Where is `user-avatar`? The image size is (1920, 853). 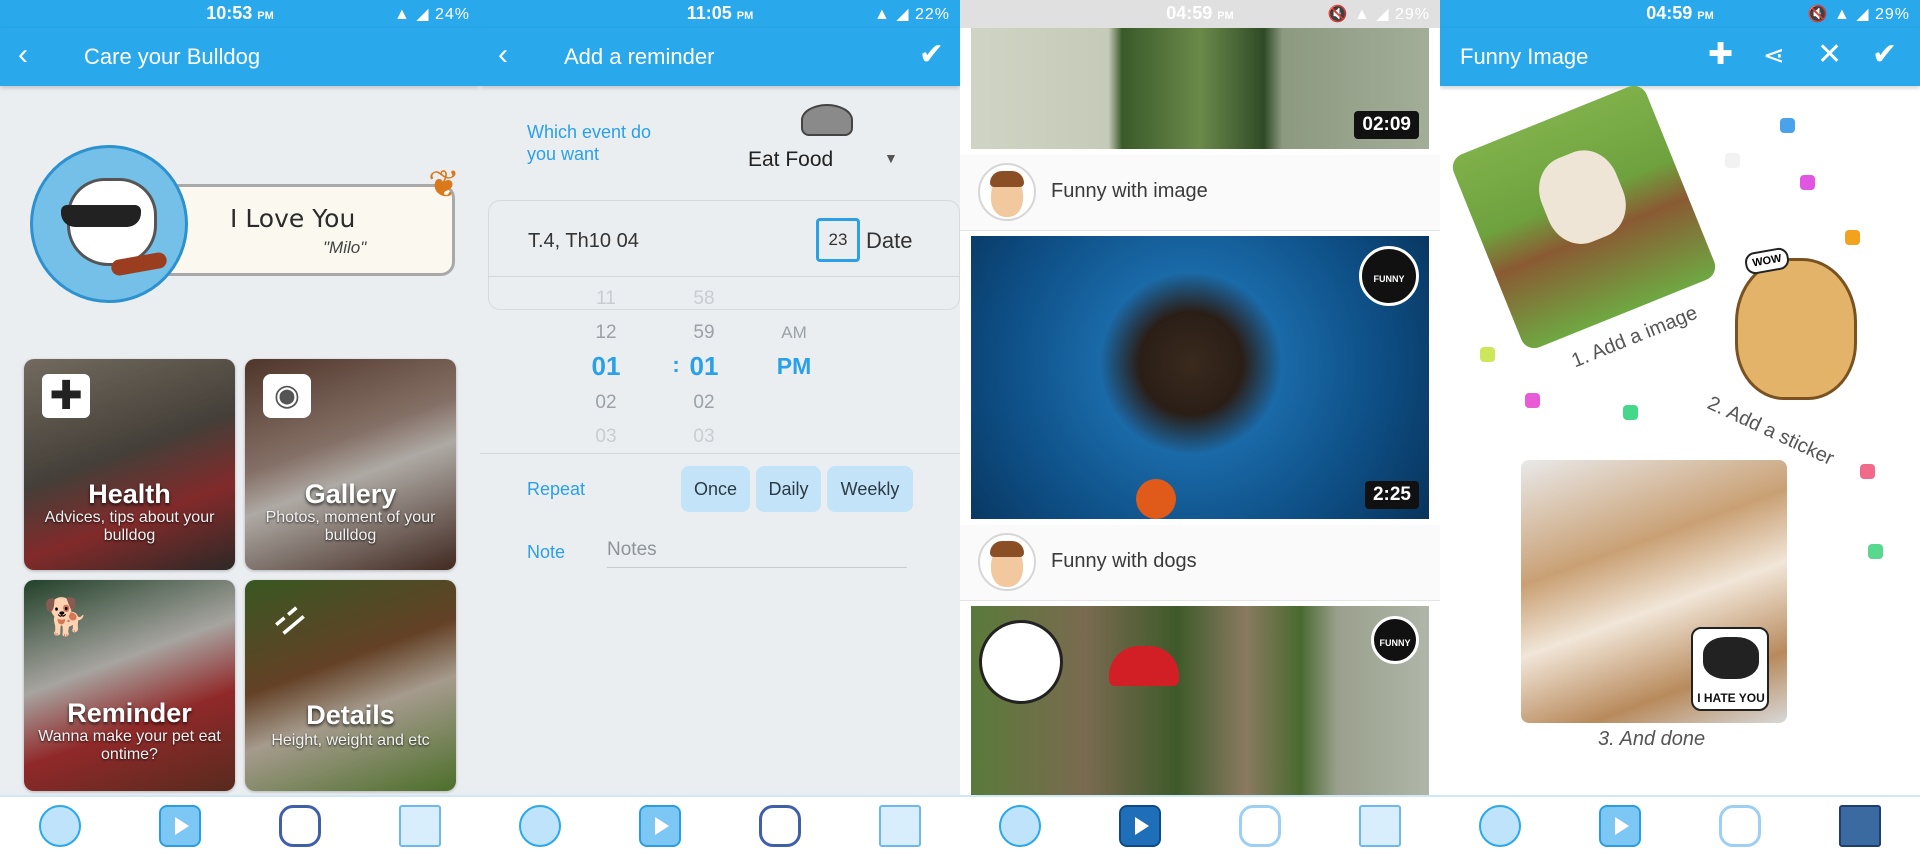
user-avatar is located at coordinates (1007, 562).